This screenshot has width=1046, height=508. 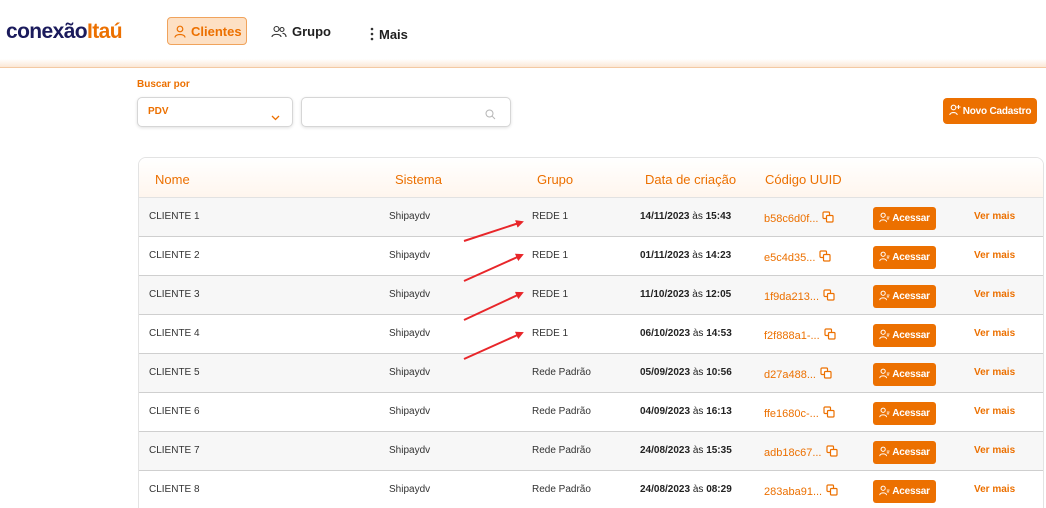 What do you see at coordinates (163, 84) in the screenshot?
I see `search-by-label: Buscar por` at bounding box center [163, 84].